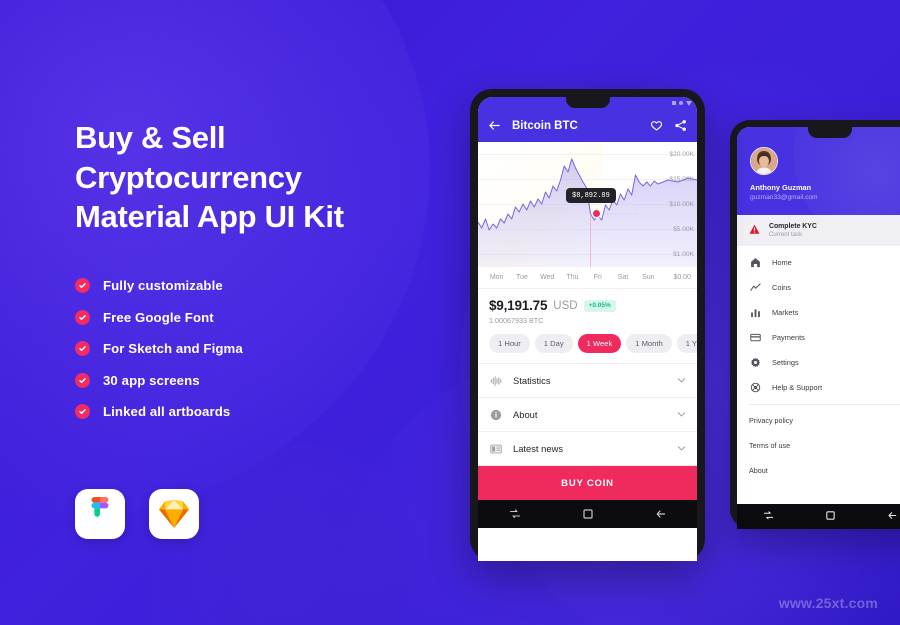 This screenshot has width=900, height=625. I want to click on drawer-link-privacy-policy: Privacy policy, so click(818, 420).